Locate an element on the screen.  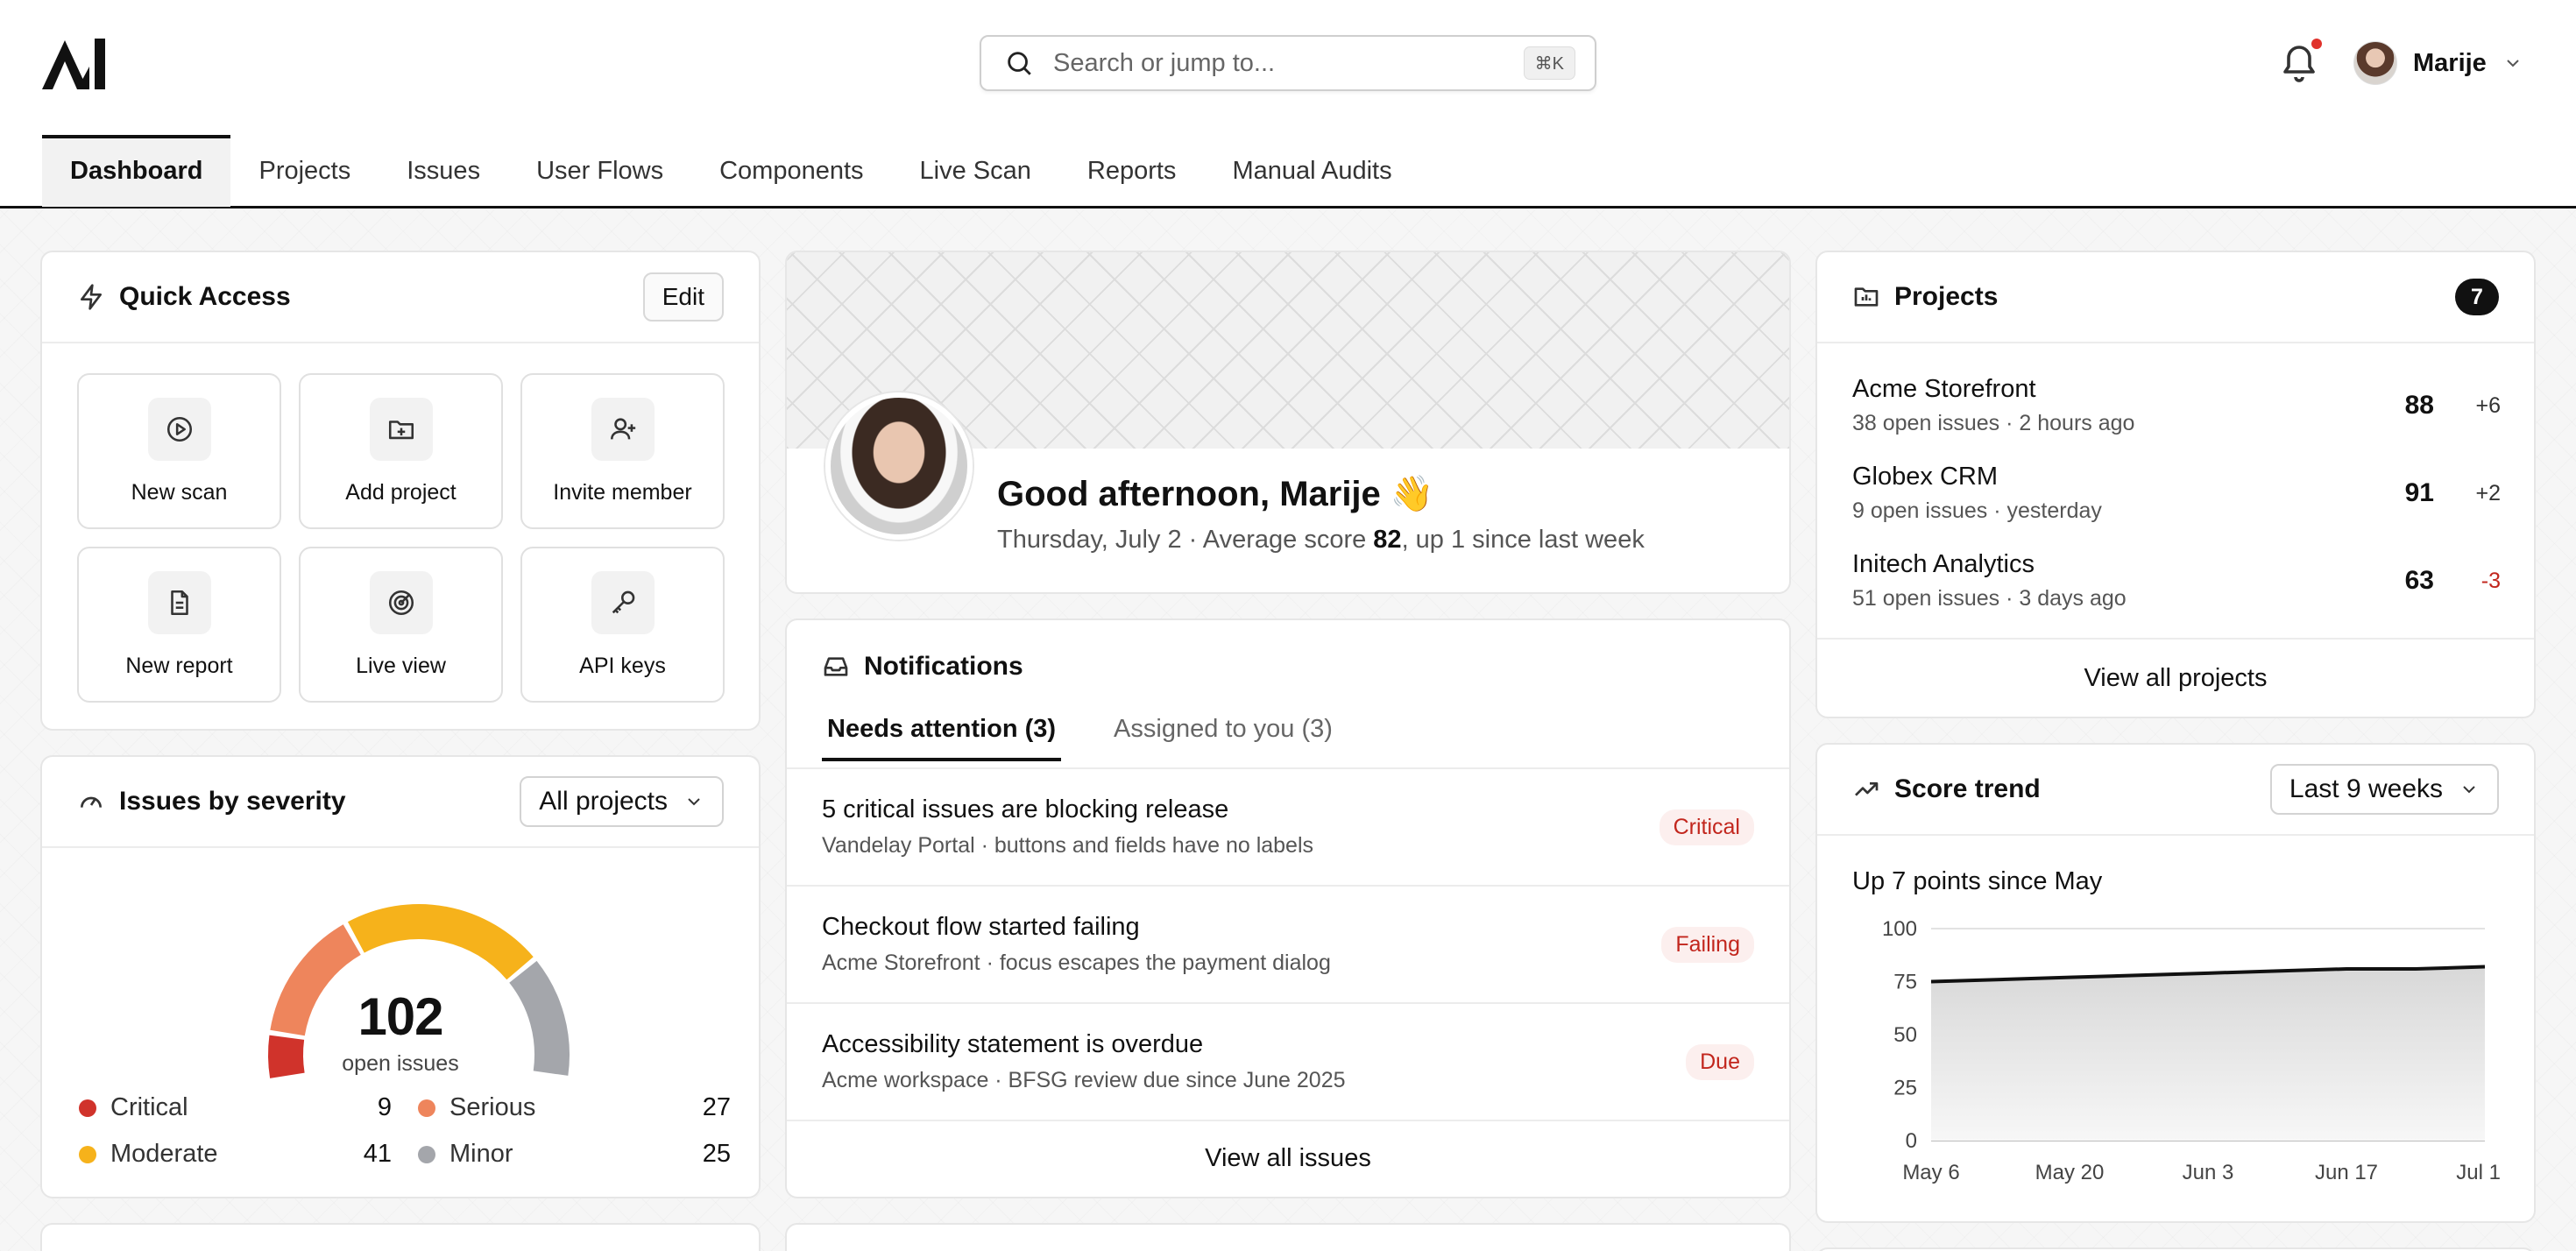
y-tick-label: 0 is located at coordinates (1911, 1141).